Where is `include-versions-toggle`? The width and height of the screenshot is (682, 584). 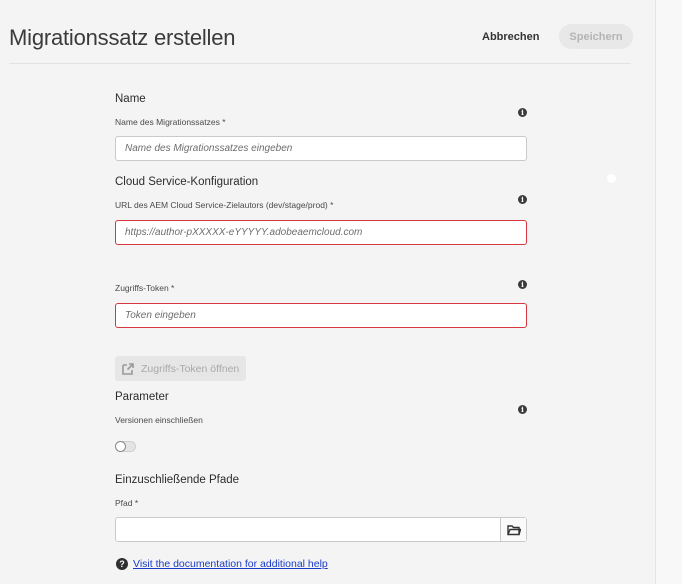 include-versions-toggle is located at coordinates (125, 446).